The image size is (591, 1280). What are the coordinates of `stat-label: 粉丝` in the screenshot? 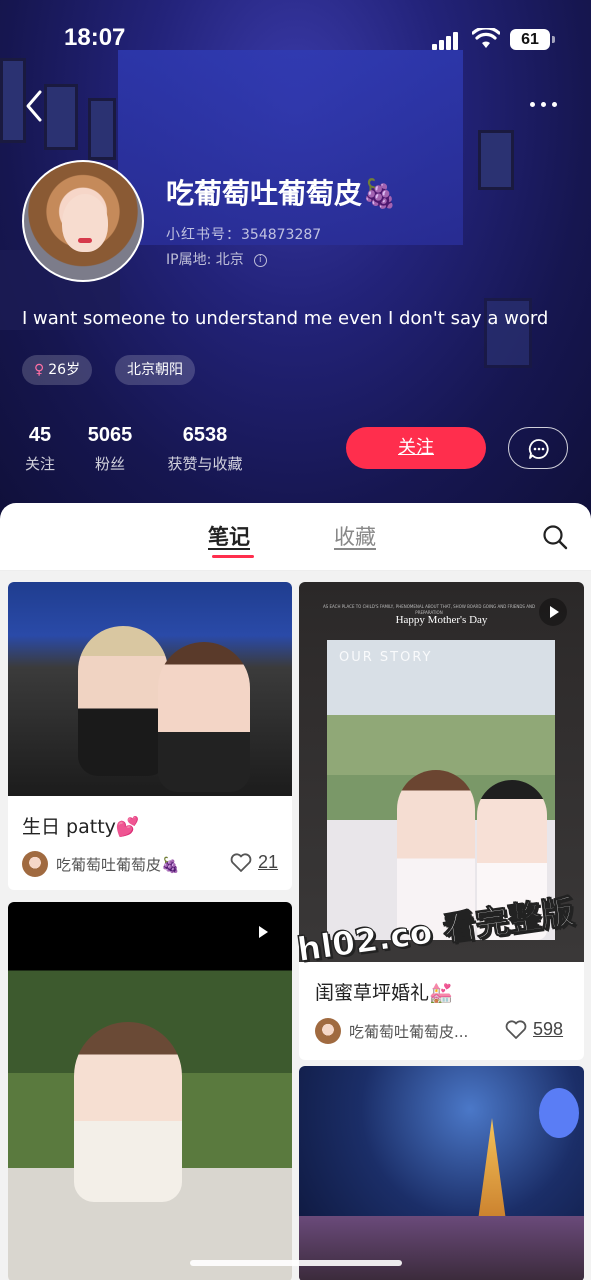 It's located at (109, 464).